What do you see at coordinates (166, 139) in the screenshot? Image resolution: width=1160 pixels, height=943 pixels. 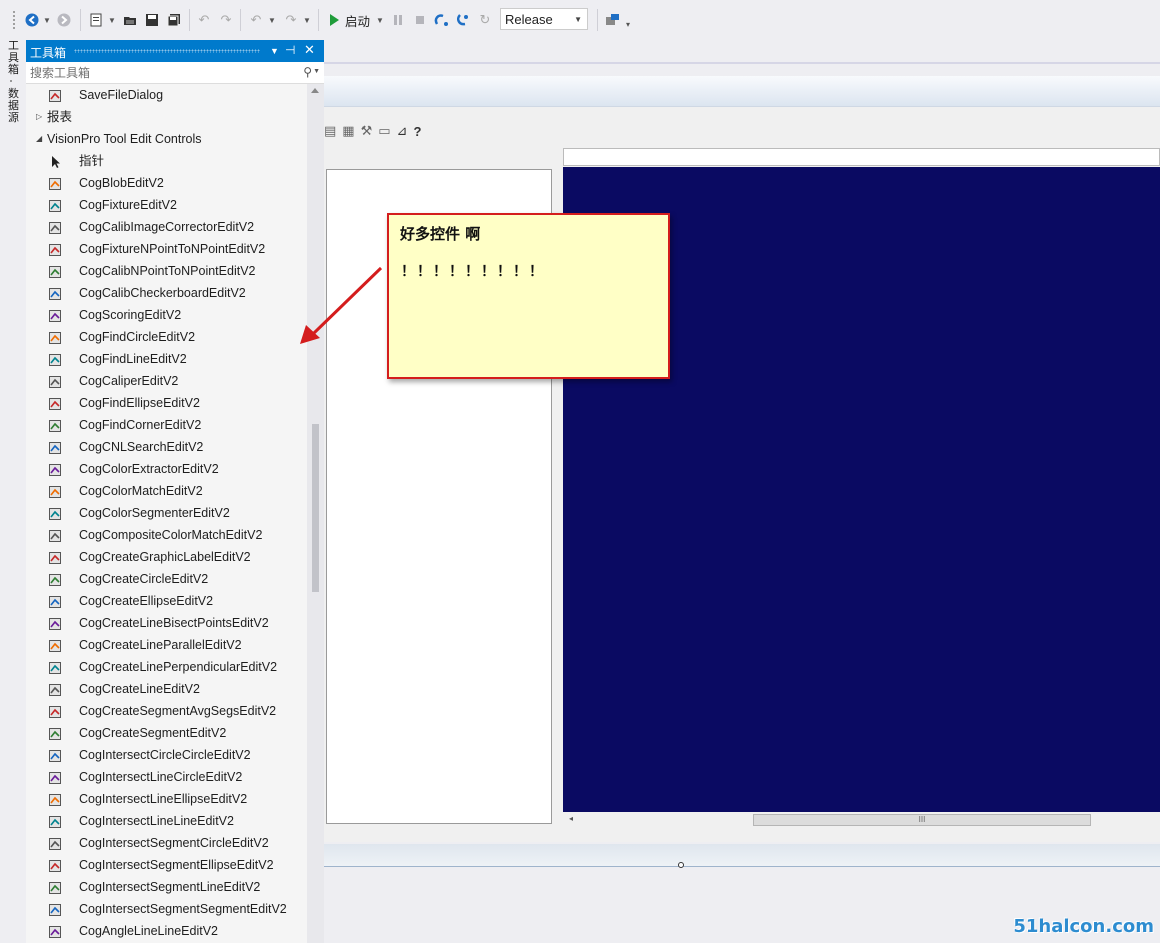 I see `toolbox-category: ◢ VisionPro Tool Edit Controls` at bounding box center [166, 139].